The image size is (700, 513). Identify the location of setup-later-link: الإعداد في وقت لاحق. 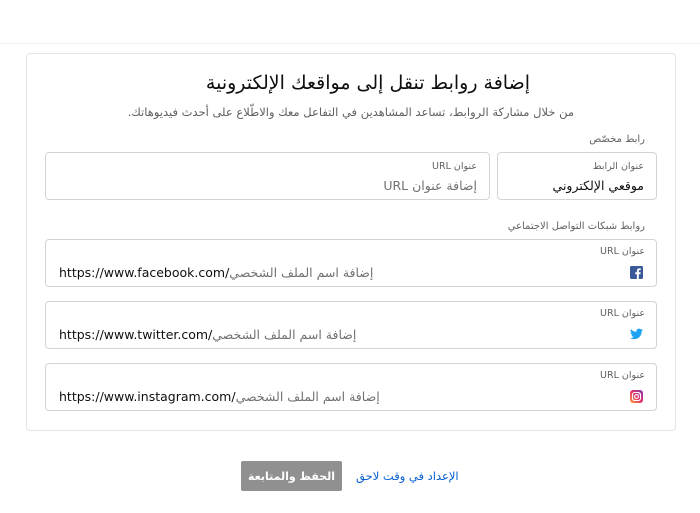
(407, 476).